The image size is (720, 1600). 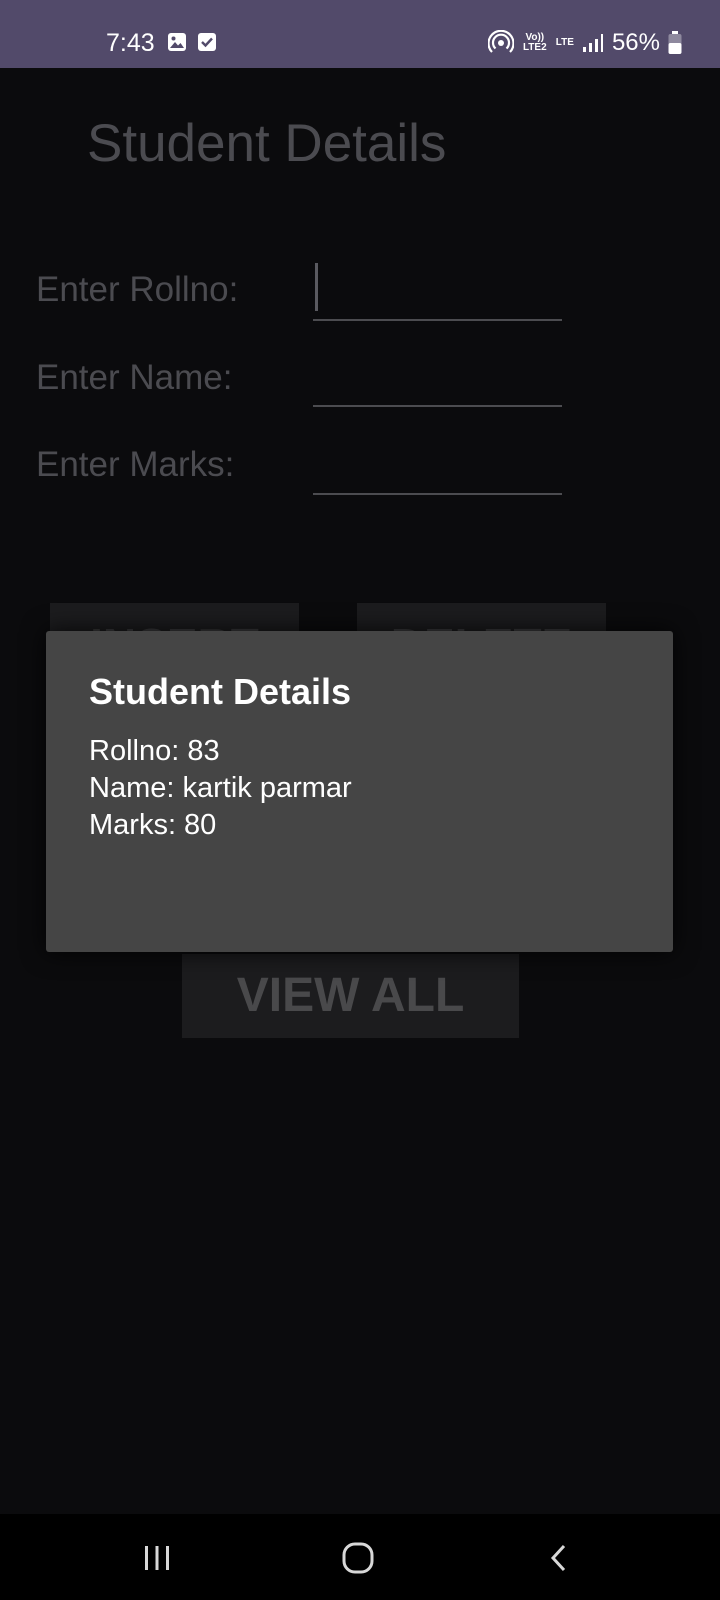 I want to click on checkbox-icon, so click(x=207, y=42).